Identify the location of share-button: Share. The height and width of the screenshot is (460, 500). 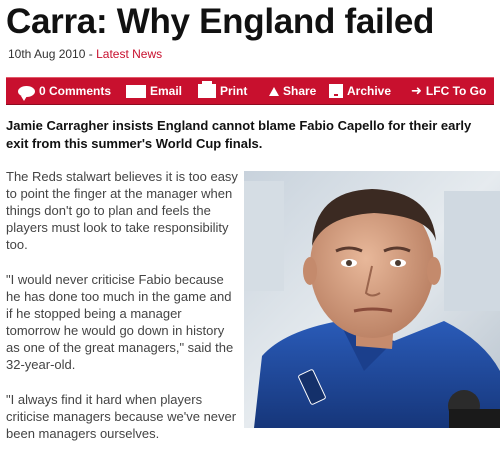
(292, 91).